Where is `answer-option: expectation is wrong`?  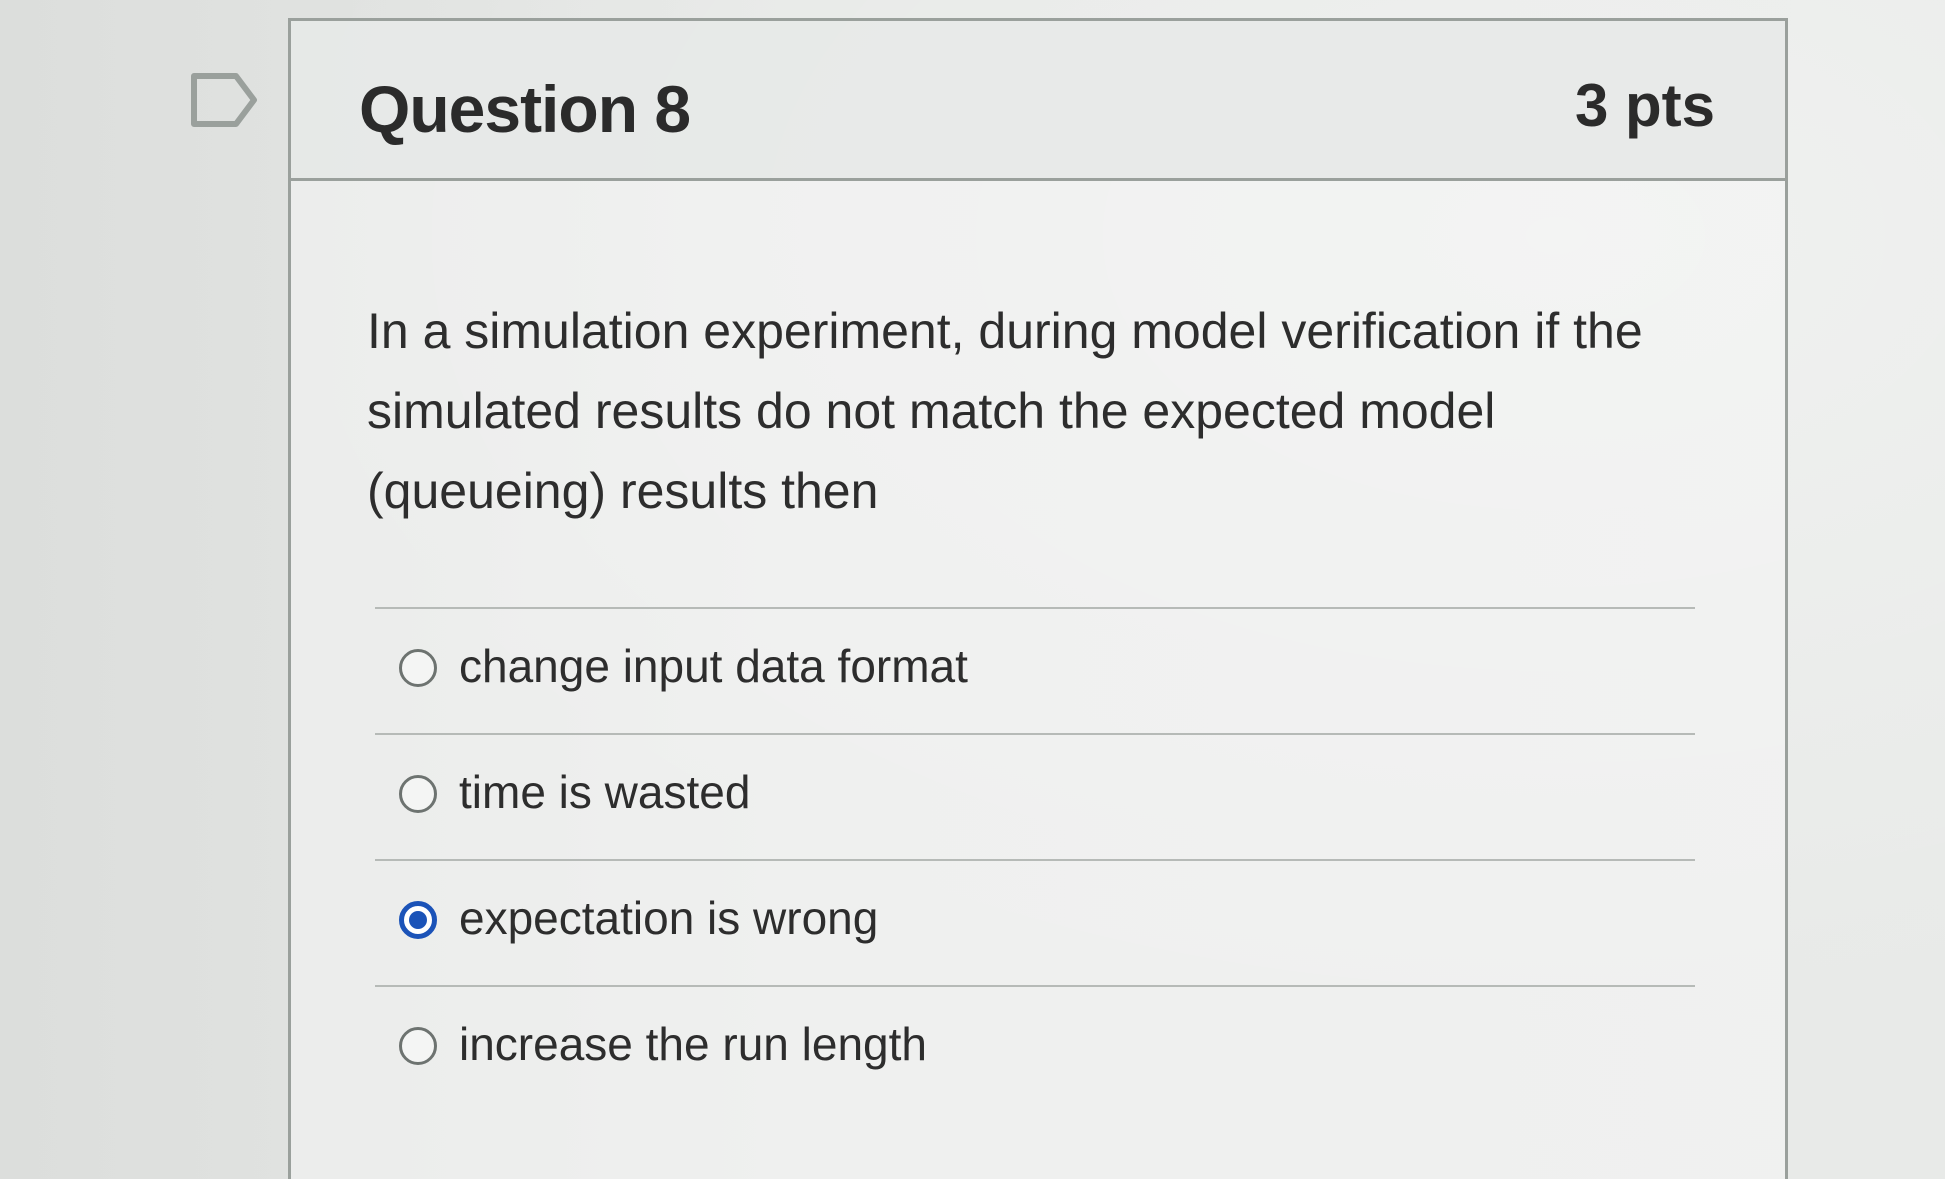
answer-option: expectation is wrong is located at coordinates (1035, 922).